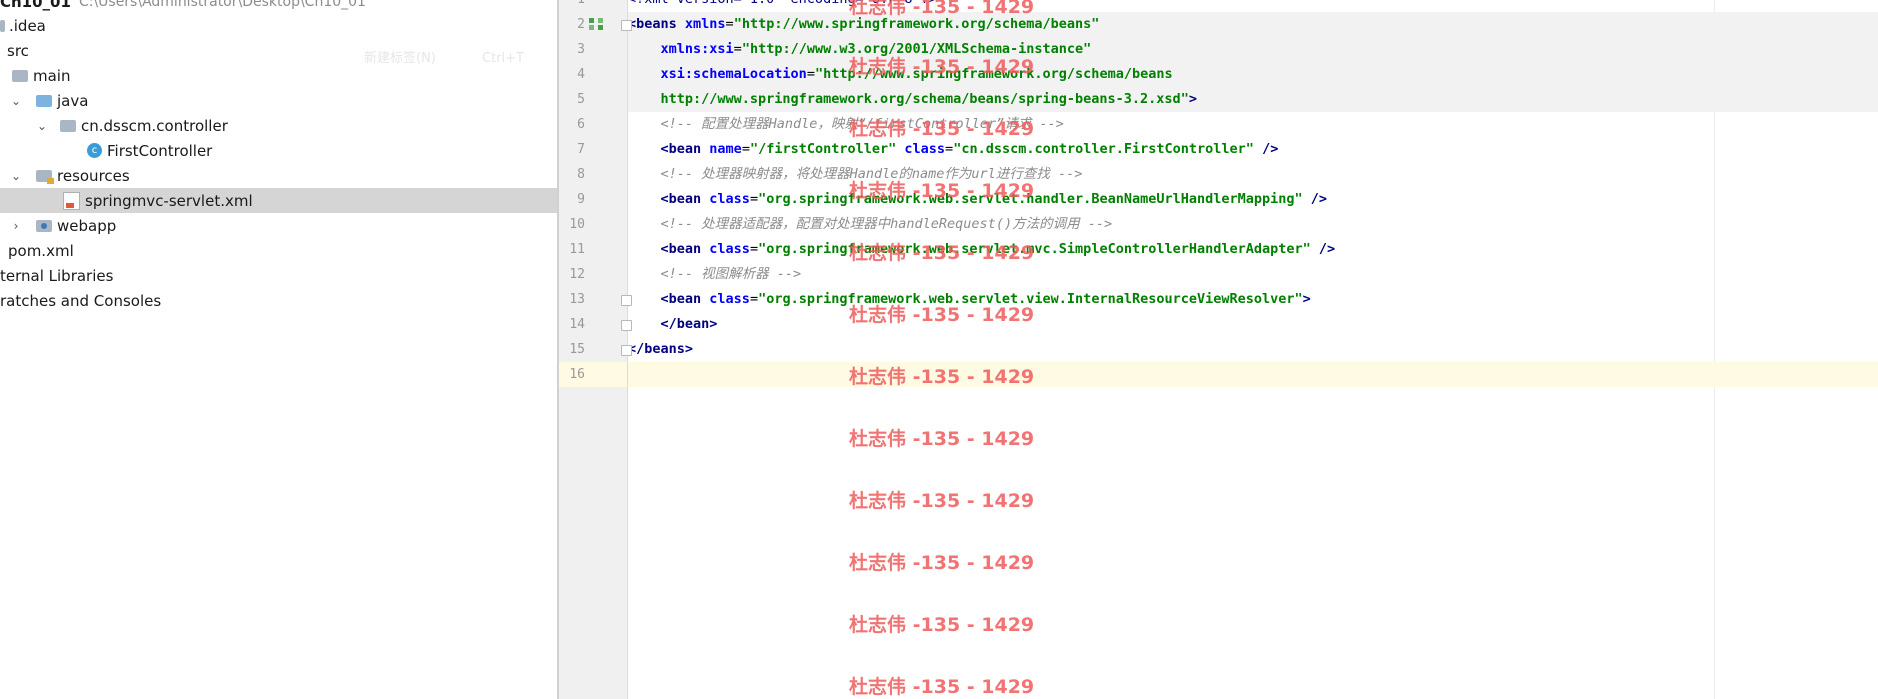 The width and height of the screenshot is (1878, 699). I want to click on package-icon, so click(68, 125).